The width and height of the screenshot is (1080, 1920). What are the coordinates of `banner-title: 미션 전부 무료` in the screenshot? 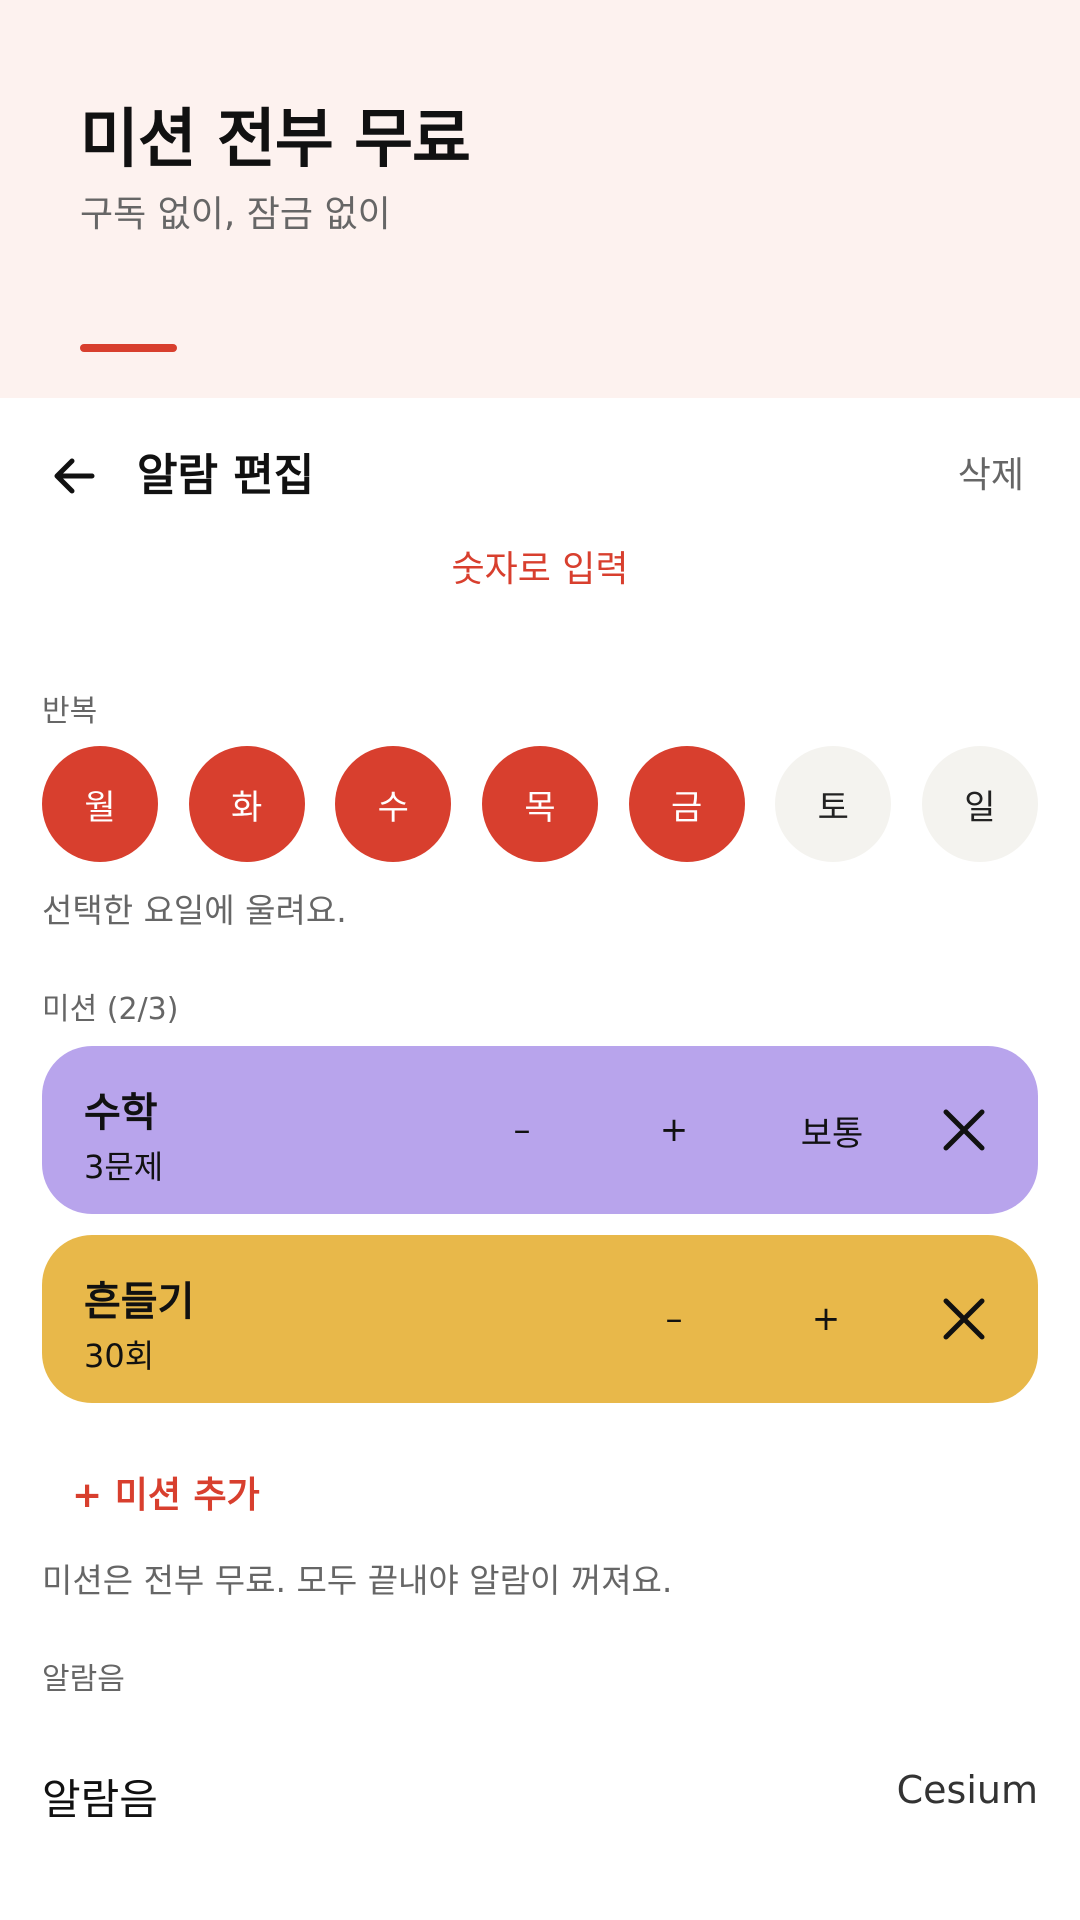 It's located at (275, 140).